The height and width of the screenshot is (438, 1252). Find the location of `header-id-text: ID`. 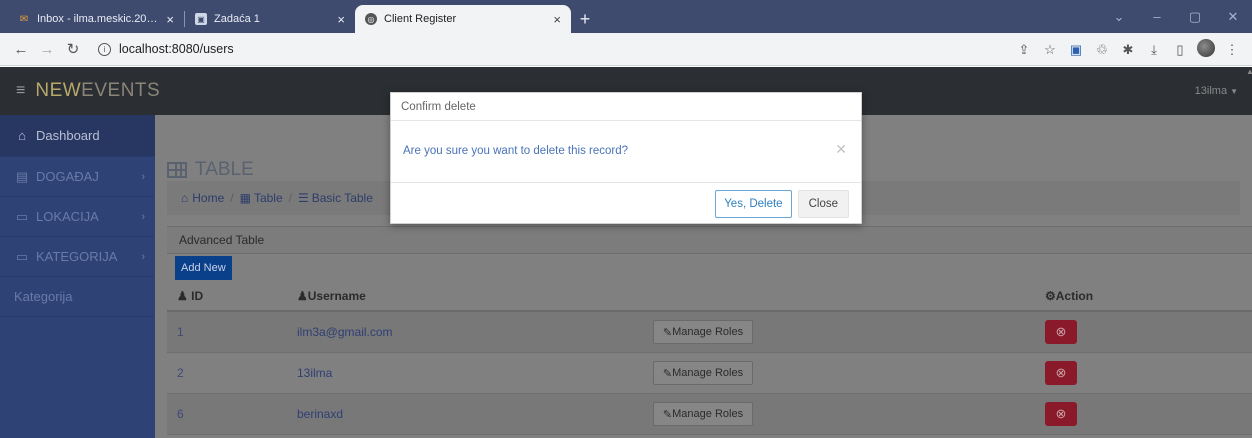

header-id-text: ID is located at coordinates (197, 296).